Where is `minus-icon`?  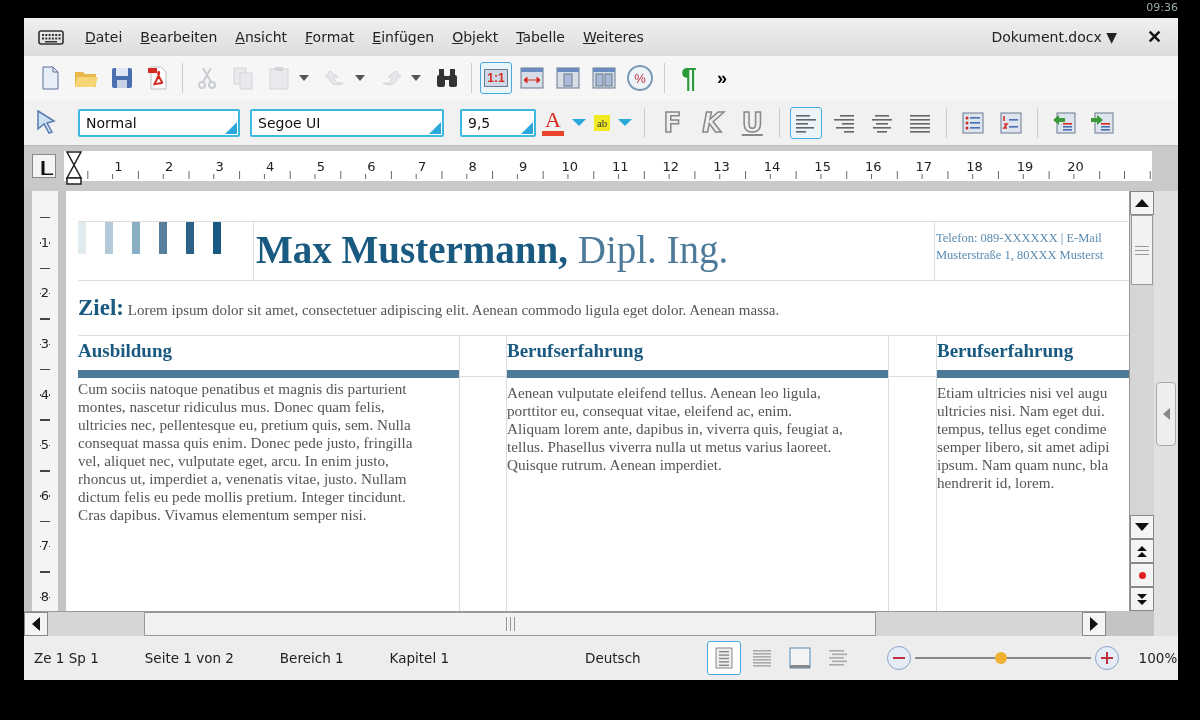 minus-icon is located at coordinates (898, 658).